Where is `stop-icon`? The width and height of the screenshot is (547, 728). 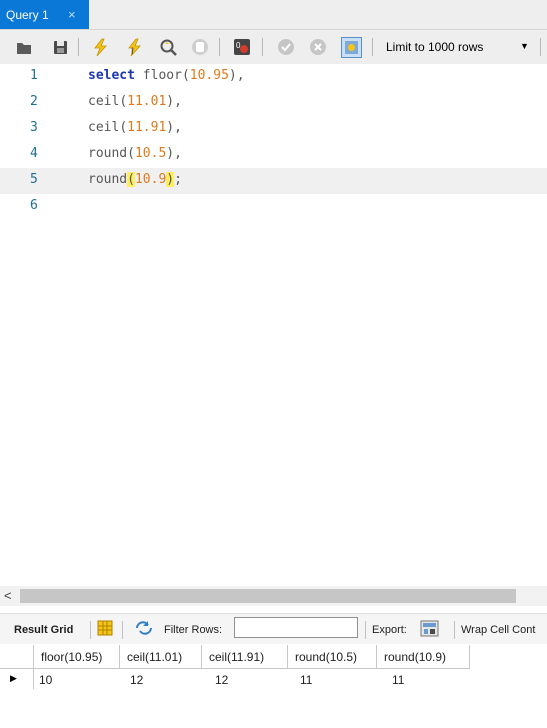
stop-icon is located at coordinates (200, 47).